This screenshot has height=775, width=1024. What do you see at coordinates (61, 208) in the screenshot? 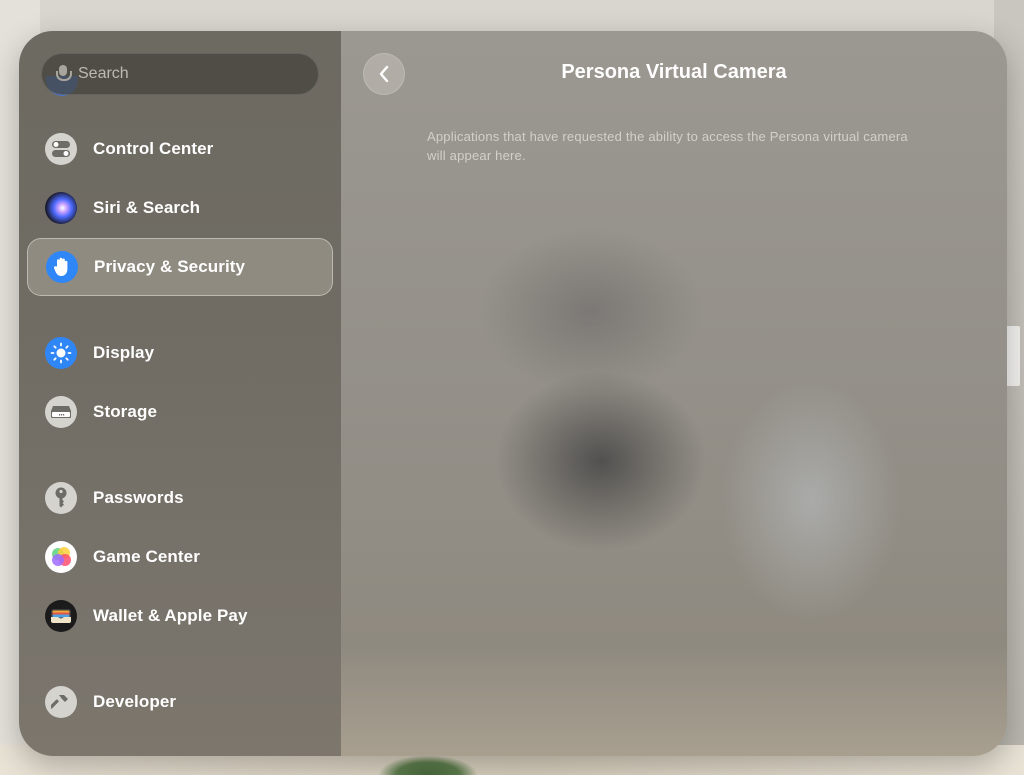
I see `siri-icon` at bounding box center [61, 208].